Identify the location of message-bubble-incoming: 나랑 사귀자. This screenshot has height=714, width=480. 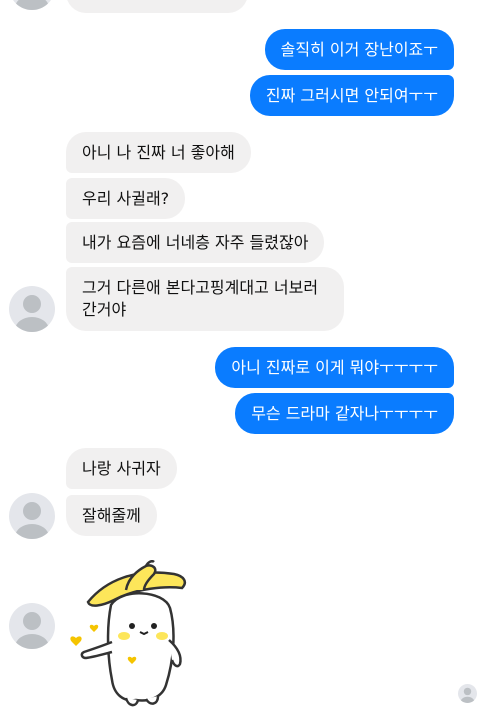
(121, 468).